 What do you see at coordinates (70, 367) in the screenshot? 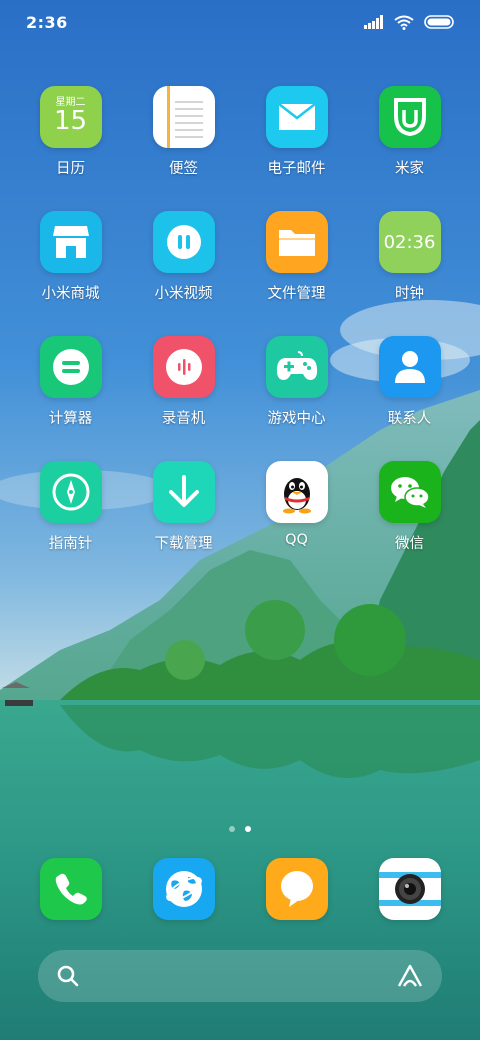
I see `calculator-icon` at bounding box center [70, 367].